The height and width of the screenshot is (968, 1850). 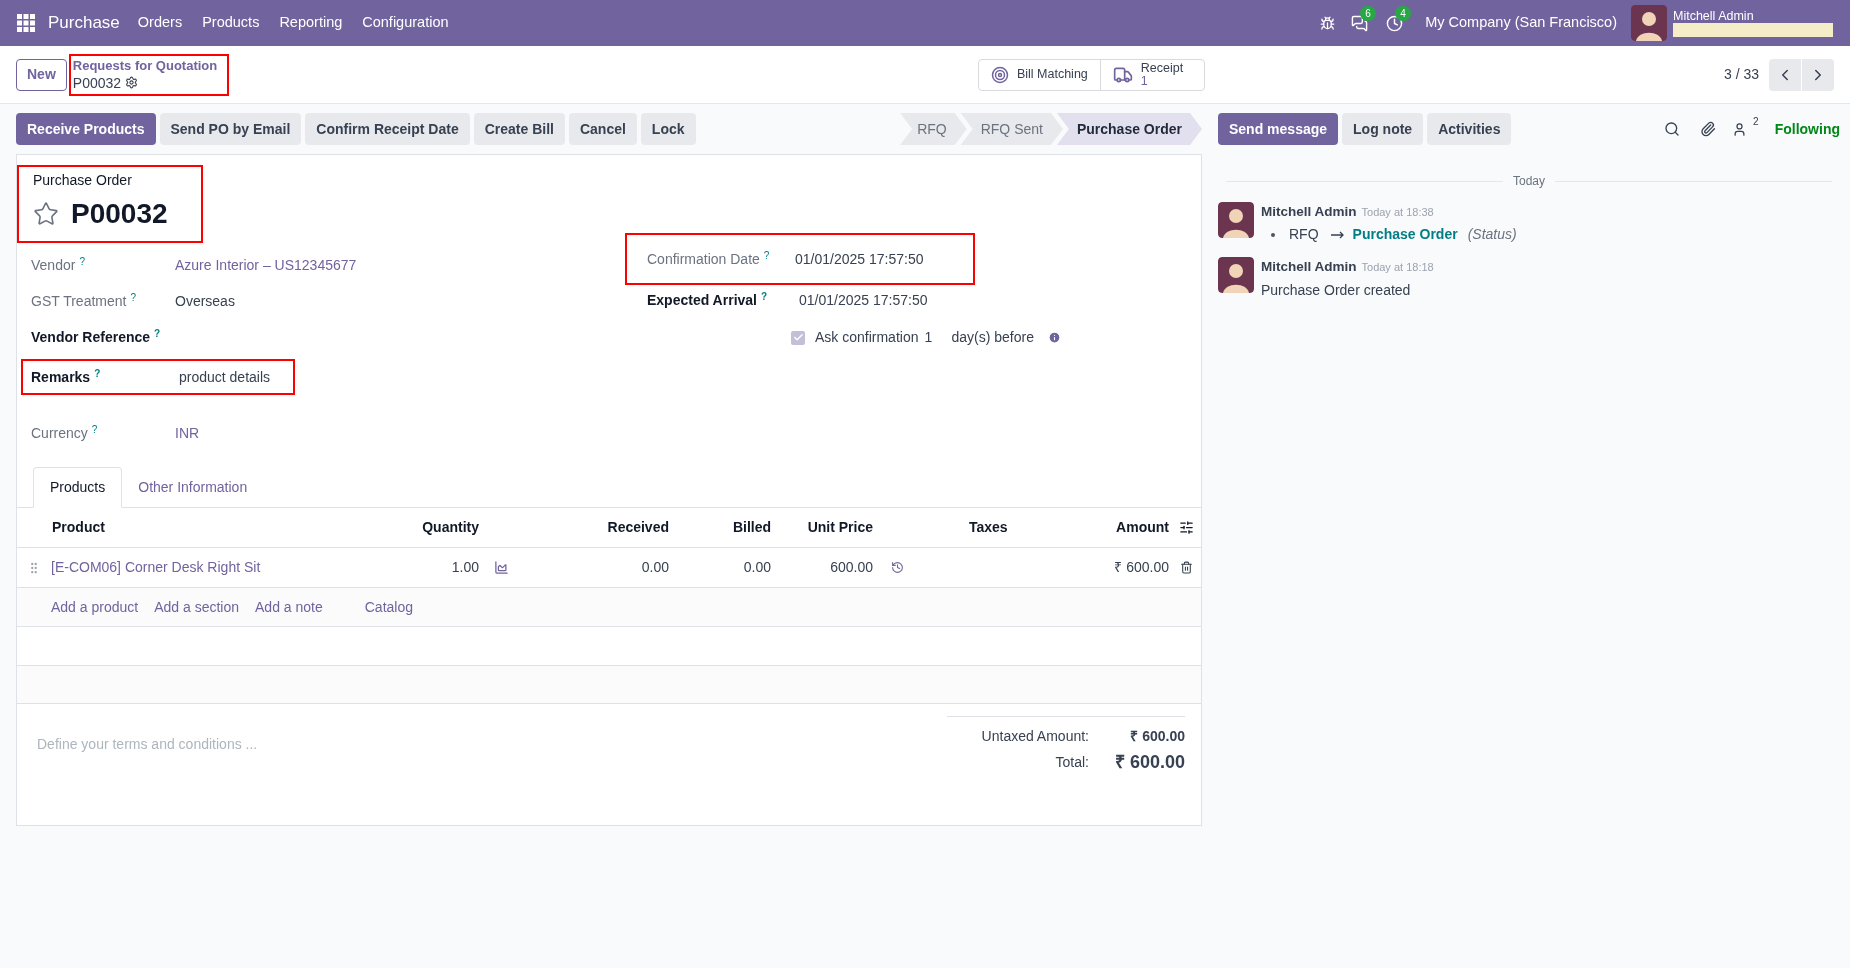 What do you see at coordinates (1039, 74) in the screenshot?
I see `smart-button: Bill Matching` at bounding box center [1039, 74].